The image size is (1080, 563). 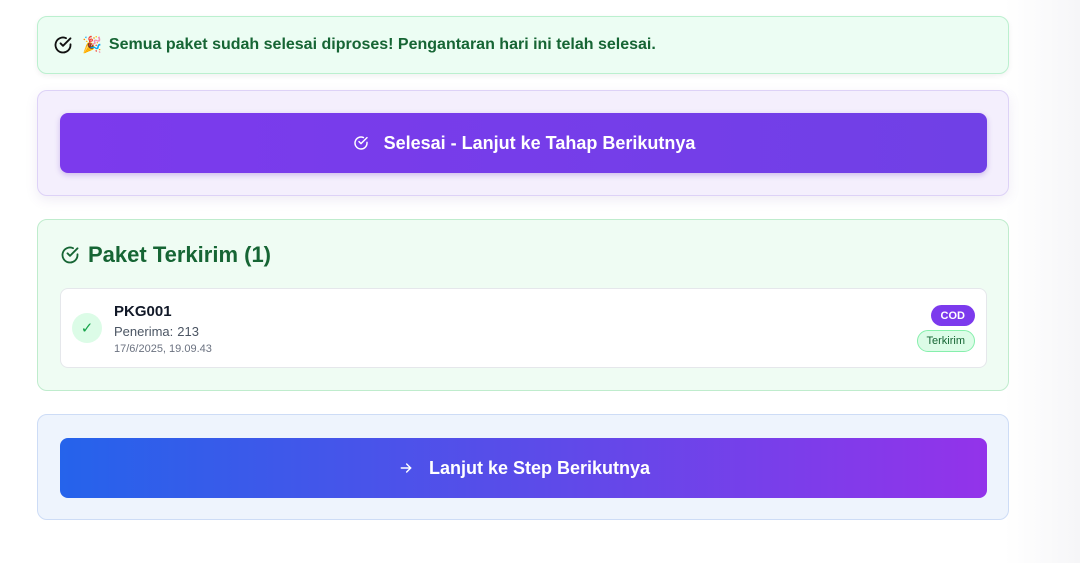 I want to click on section-title-text: Paket Terkirim (1), so click(x=180, y=254).